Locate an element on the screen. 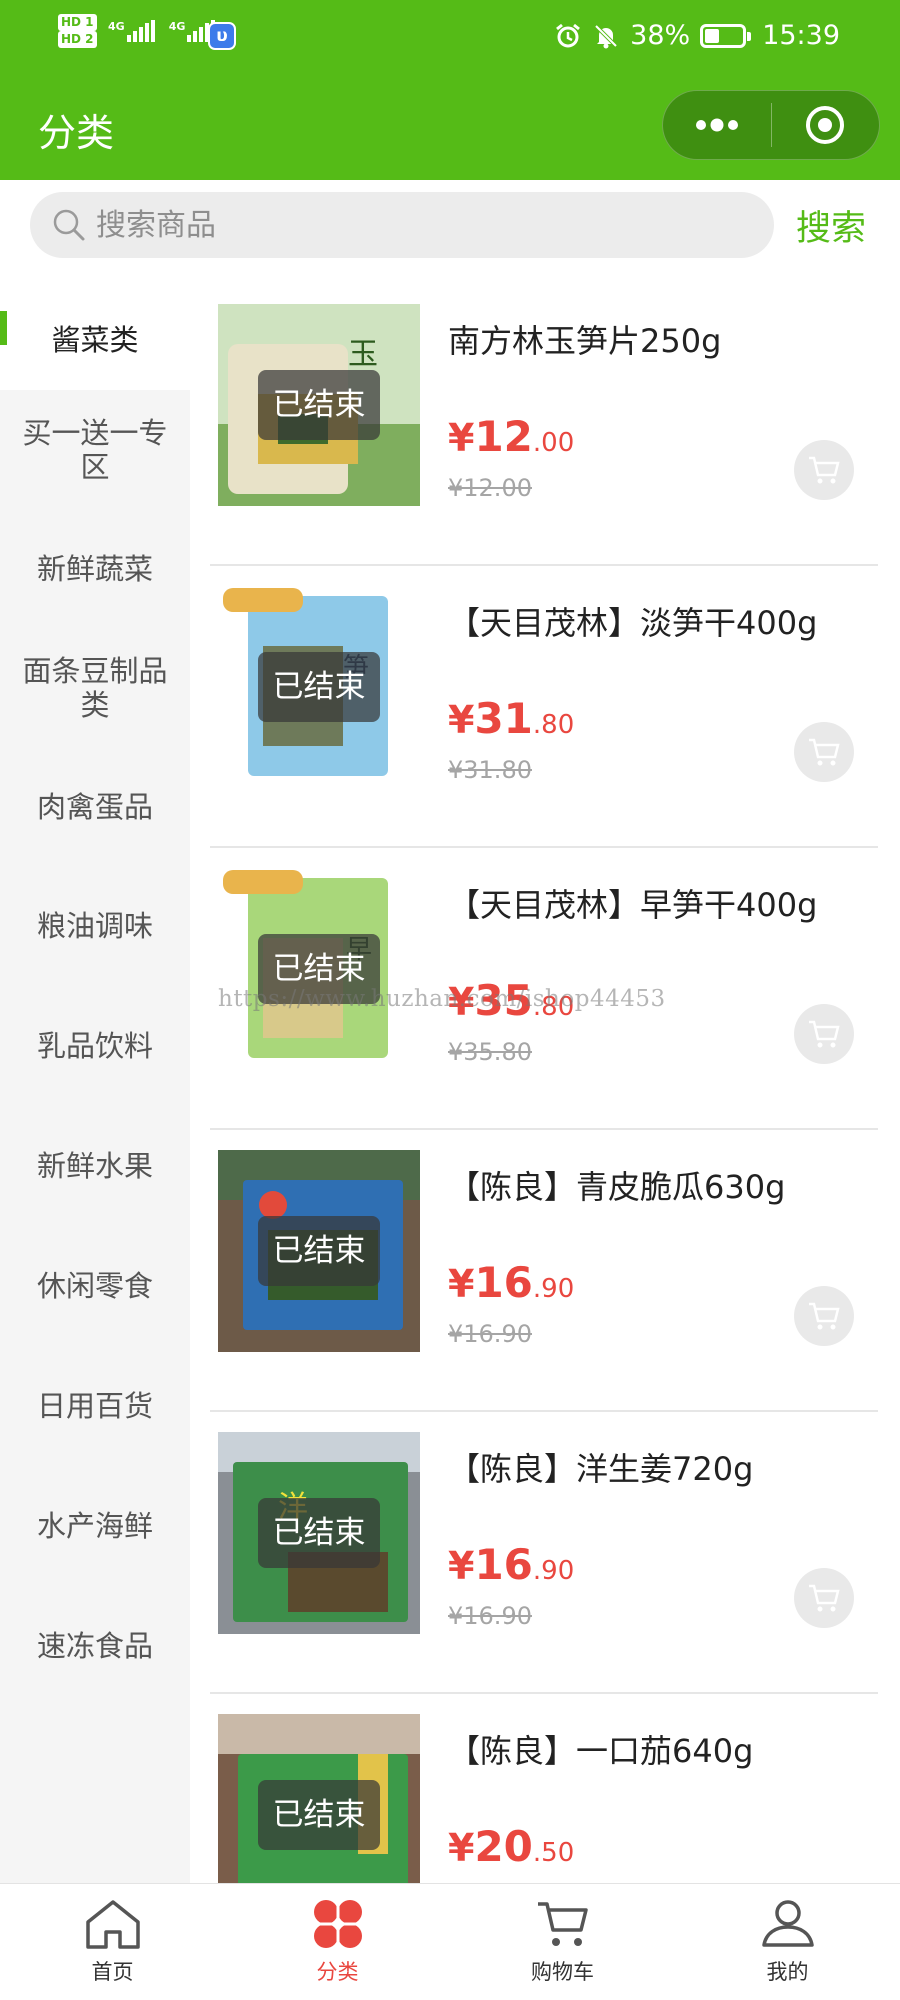 The image size is (900, 2000). sim2-label: HD 2 is located at coordinates (77, 39).